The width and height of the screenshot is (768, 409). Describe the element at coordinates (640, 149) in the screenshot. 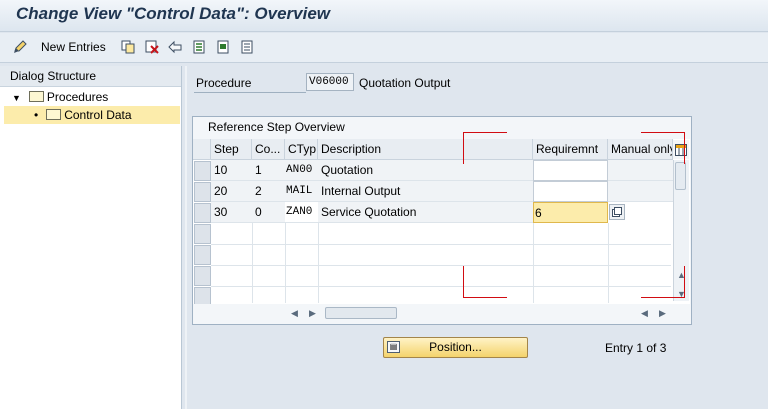

I see `column-header-manual-only: Manual only` at that location.